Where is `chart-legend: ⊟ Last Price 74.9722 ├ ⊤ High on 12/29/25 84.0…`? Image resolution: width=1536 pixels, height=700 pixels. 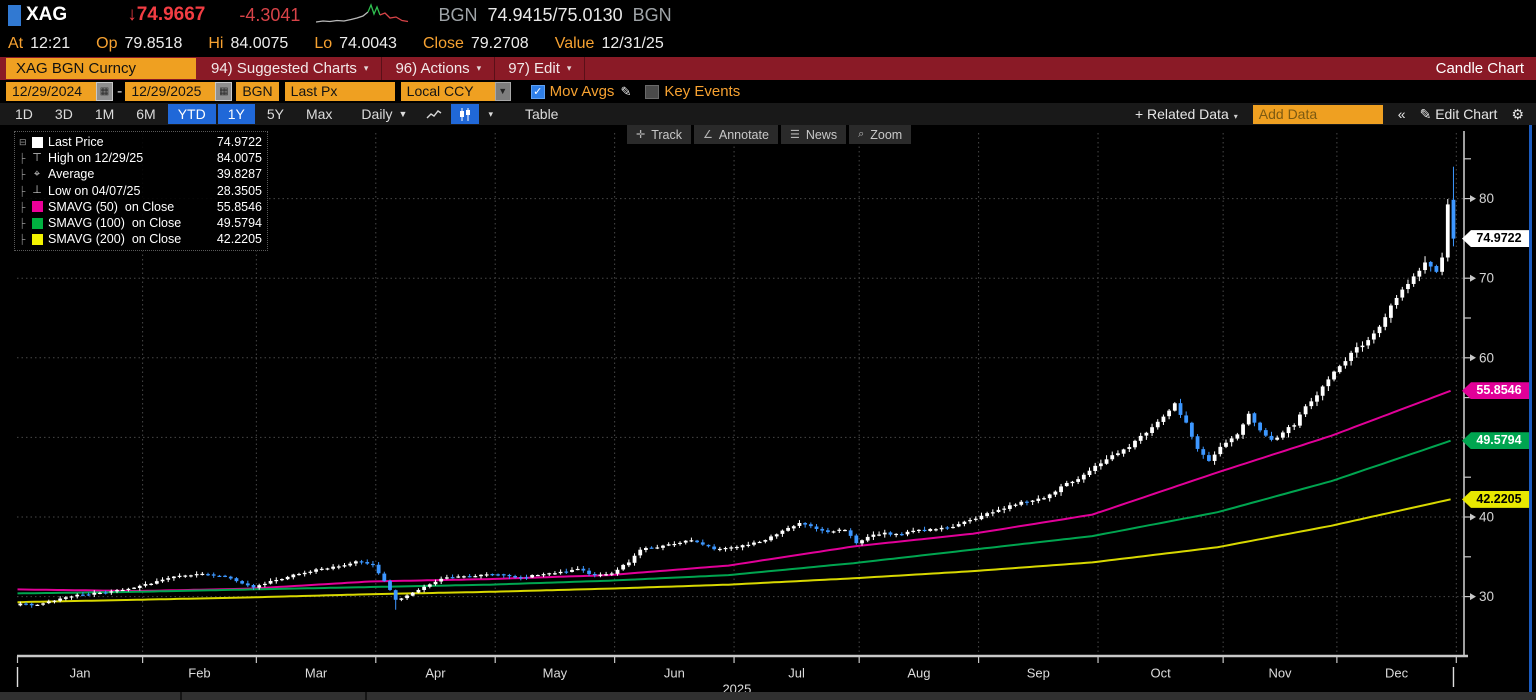
chart-legend: ⊟ Last Price 74.9722 ├ ⊤ High on 12/29/25 84.0… is located at coordinates (141, 191).